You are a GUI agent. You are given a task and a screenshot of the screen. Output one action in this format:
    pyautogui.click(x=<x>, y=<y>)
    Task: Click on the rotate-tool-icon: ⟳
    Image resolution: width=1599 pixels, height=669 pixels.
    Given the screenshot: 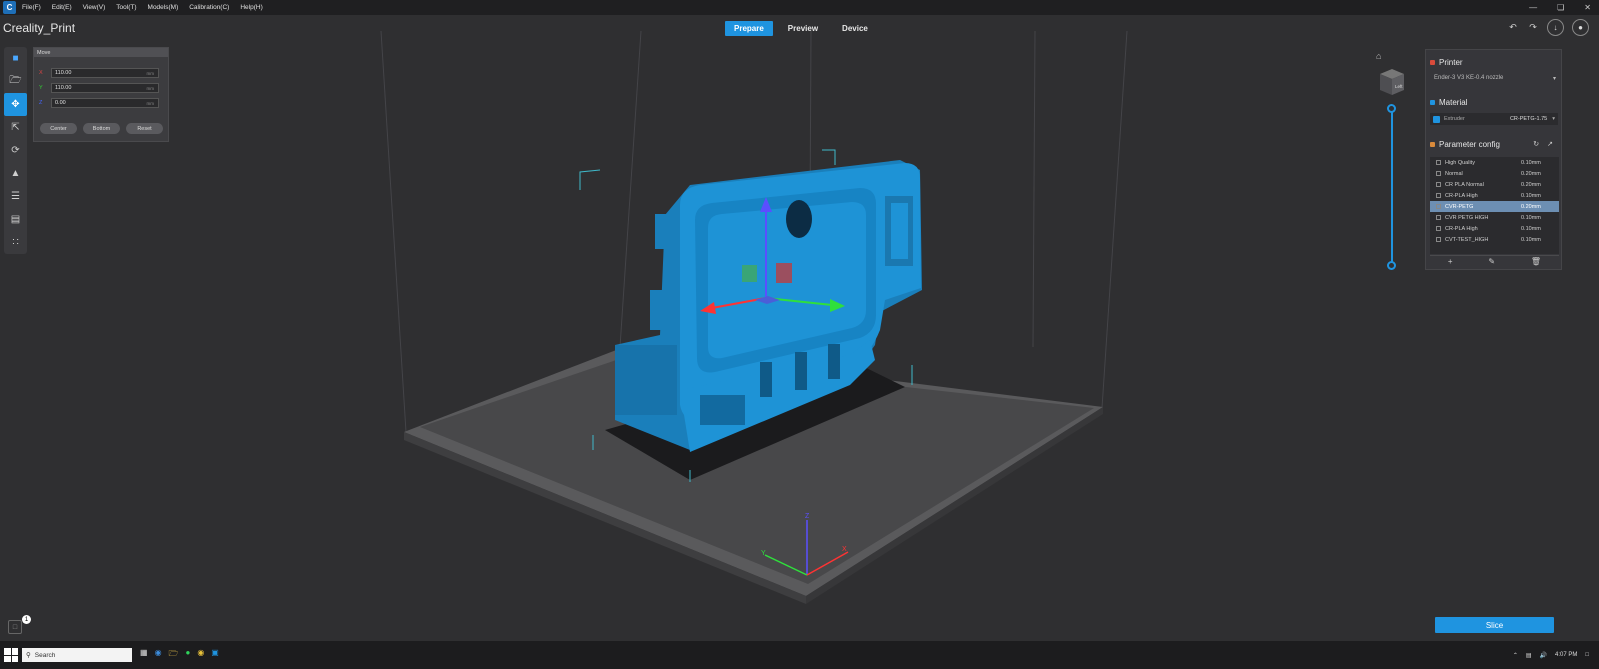 What is the action you would take?
    pyautogui.click(x=15, y=150)
    